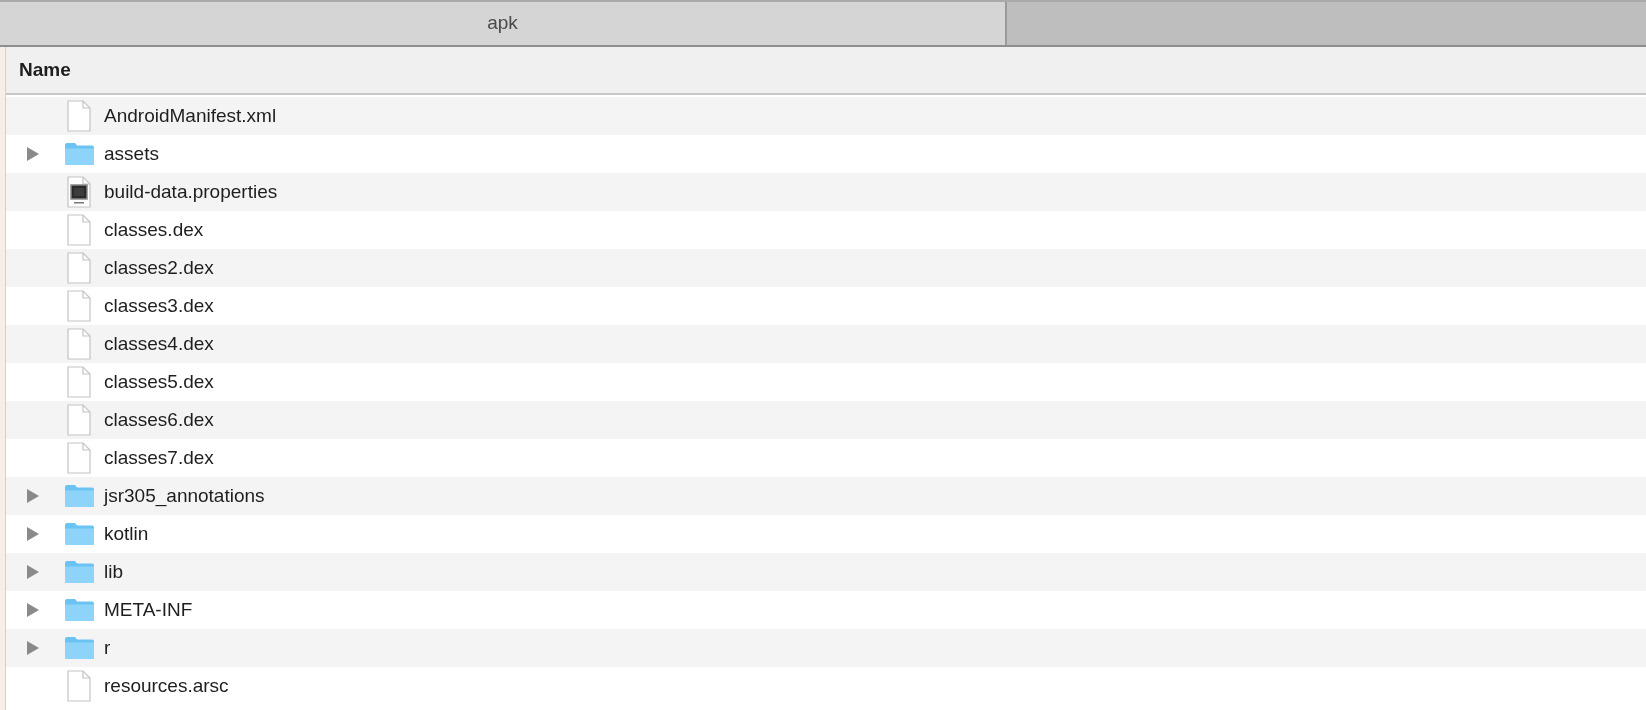  Describe the element at coordinates (158, 419) in the screenshot. I see `file-name: classes6.dex` at that location.